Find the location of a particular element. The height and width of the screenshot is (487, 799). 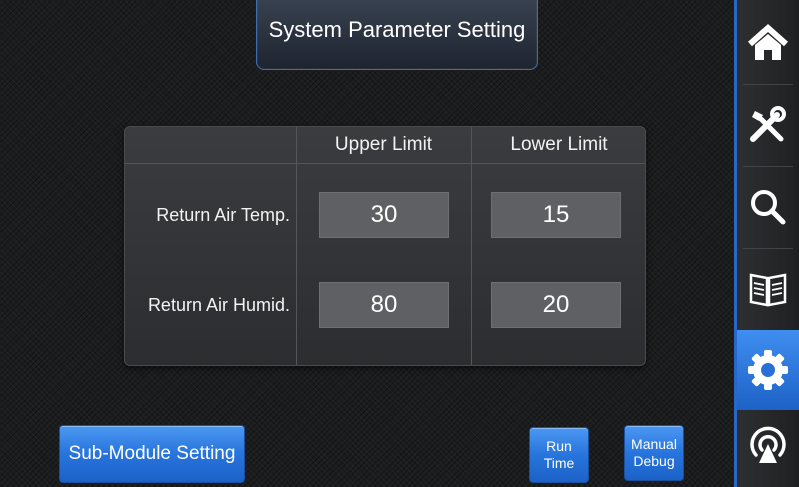

lower-limit-header: Lower Limit is located at coordinates (559, 144).